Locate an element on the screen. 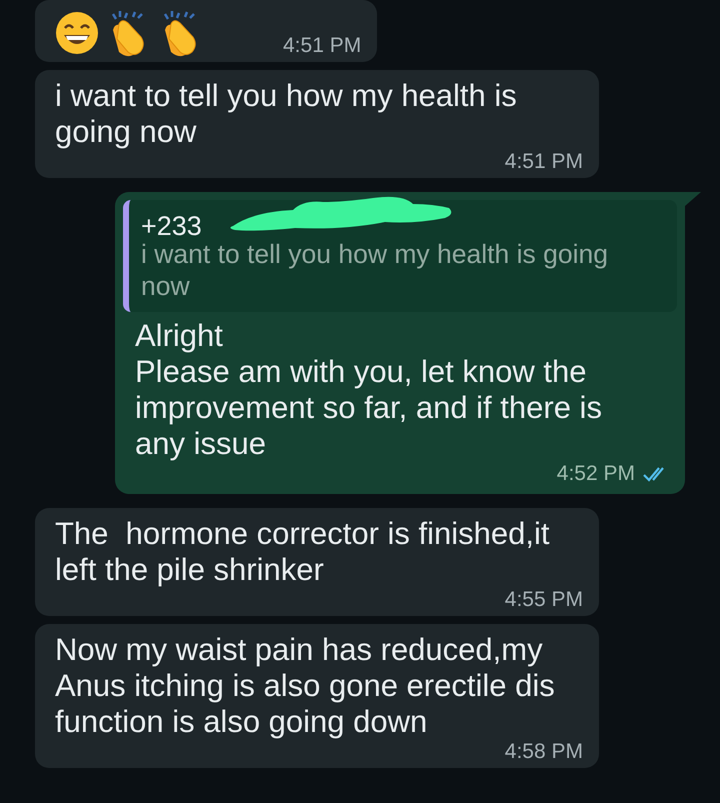 The width and height of the screenshot is (720, 803). message-bubble: Now my waist pain has reduced,my Anus itching is also gone erectile dis function is also going down 4:58 PM is located at coordinates (317, 696).